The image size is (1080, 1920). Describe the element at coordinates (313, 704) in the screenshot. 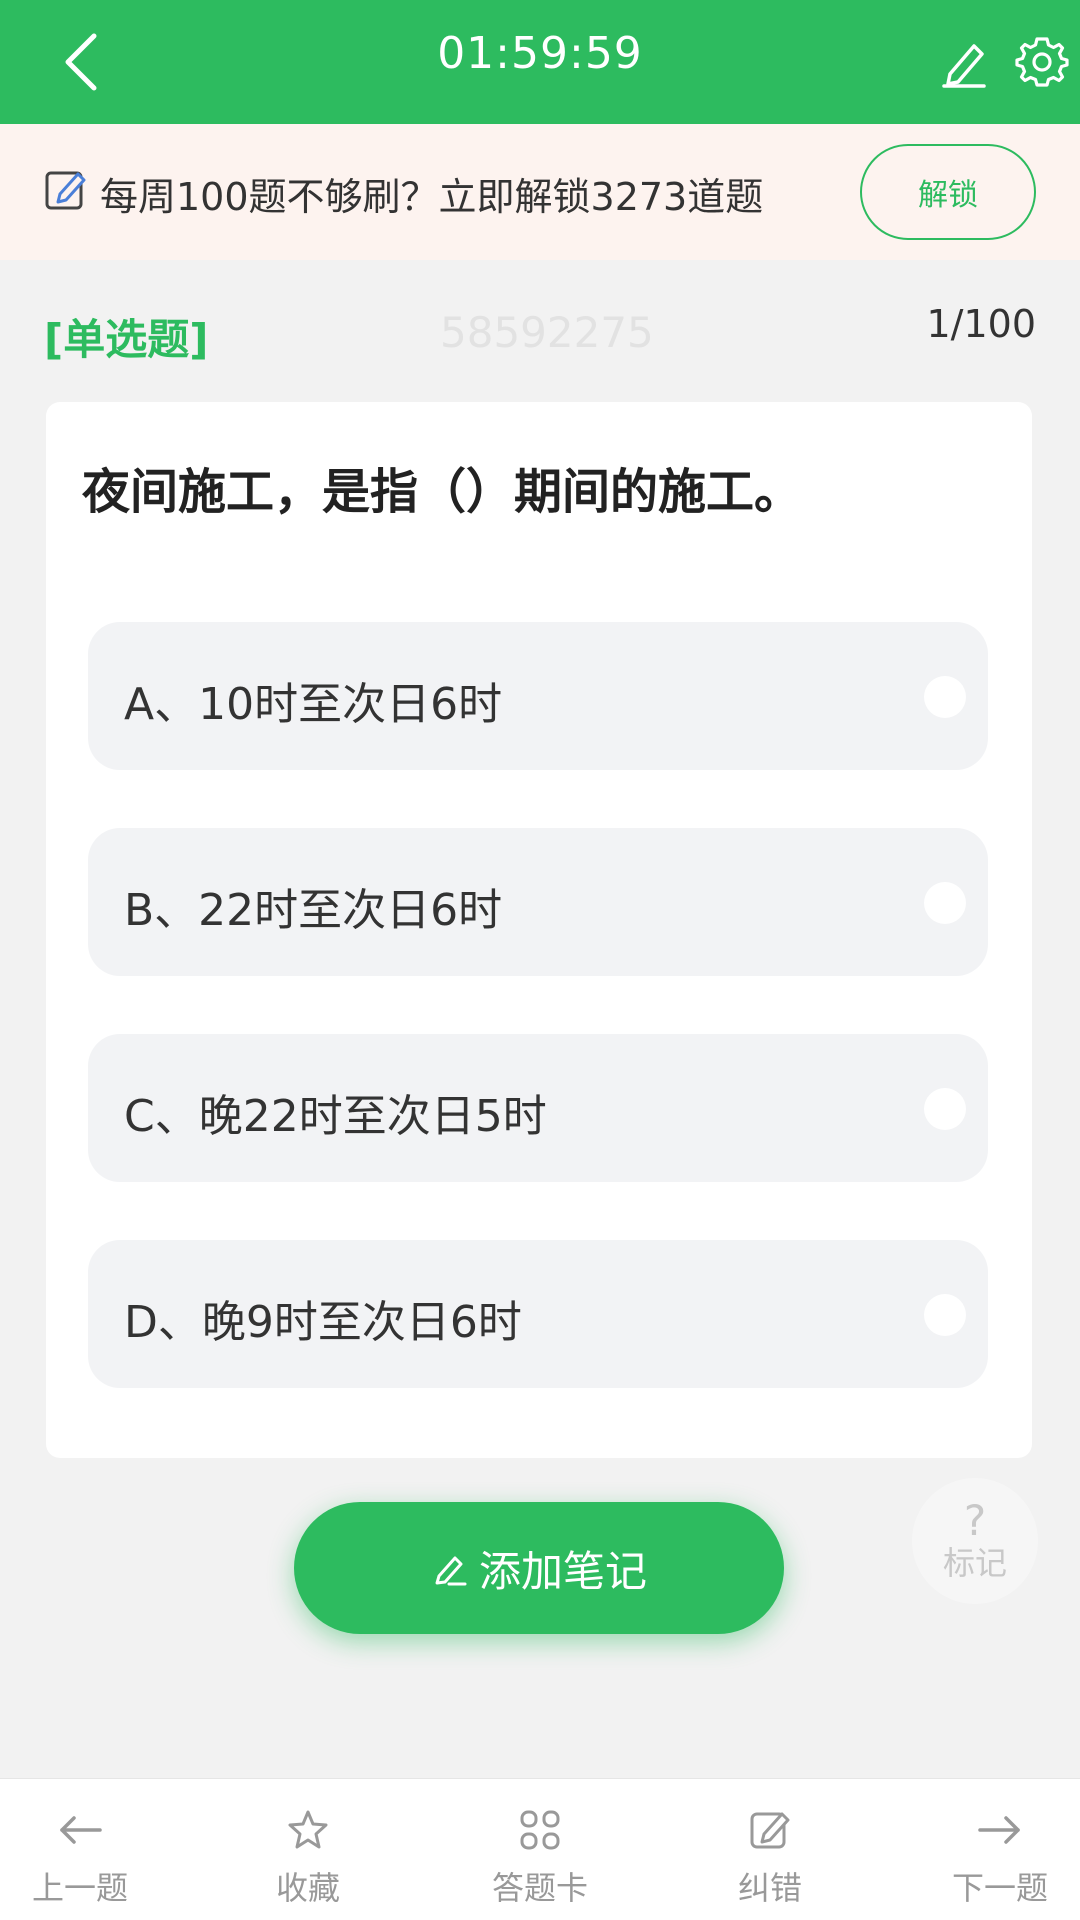

I see `option-a-label: A、10时至次日6时` at that location.